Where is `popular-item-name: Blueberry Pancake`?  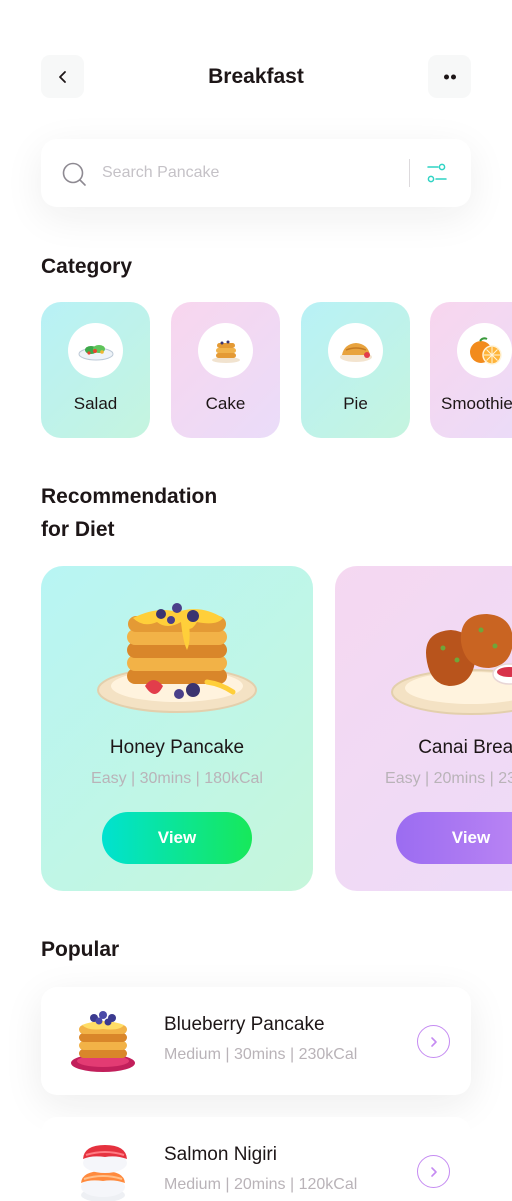 popular-item-name: Blueberry Pancake is located at coordinates (244, 1024).